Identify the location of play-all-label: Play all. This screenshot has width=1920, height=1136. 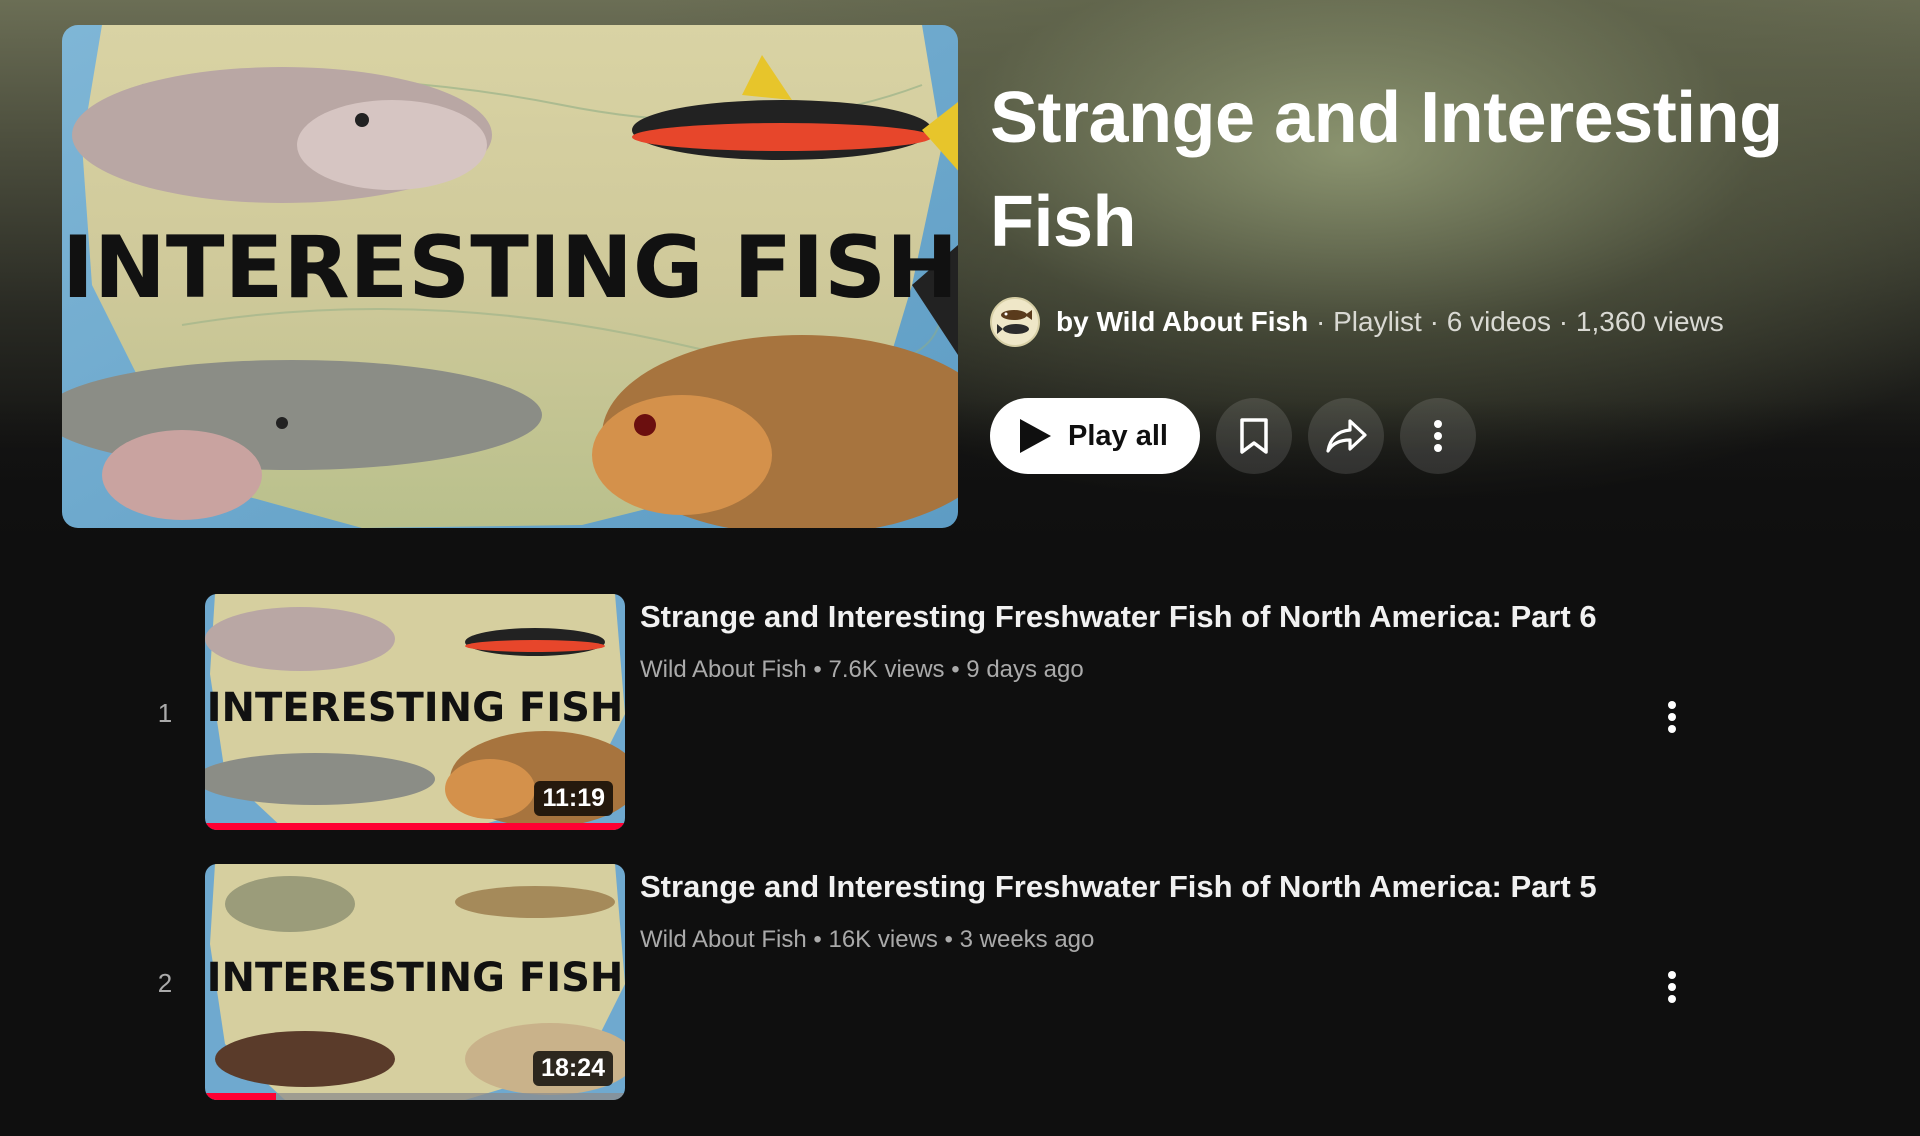
(1118, 435).